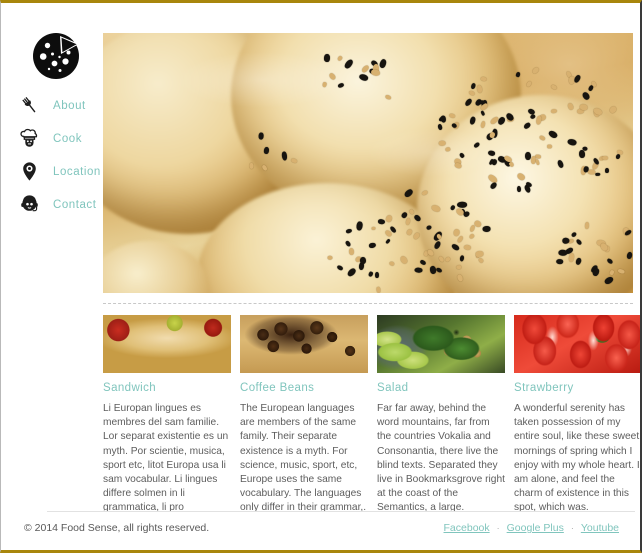 This screenshot has height=553, width=642. Describe the element at coordinates (68, 138) in the screenshot. I see `sidebar-item-label: Cook` at that location.